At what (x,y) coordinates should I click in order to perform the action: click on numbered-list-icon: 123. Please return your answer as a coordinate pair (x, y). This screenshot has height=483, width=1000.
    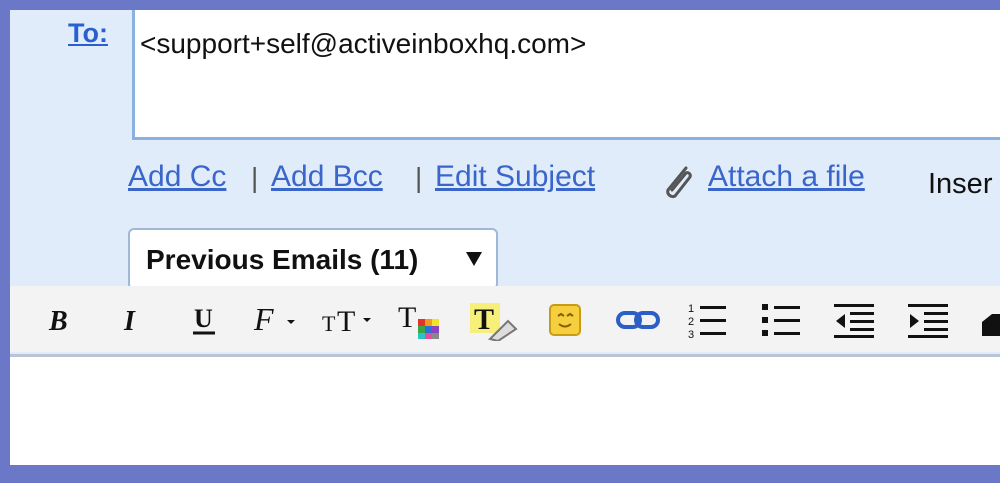
    Looking at the image, I should click on (707, 320).